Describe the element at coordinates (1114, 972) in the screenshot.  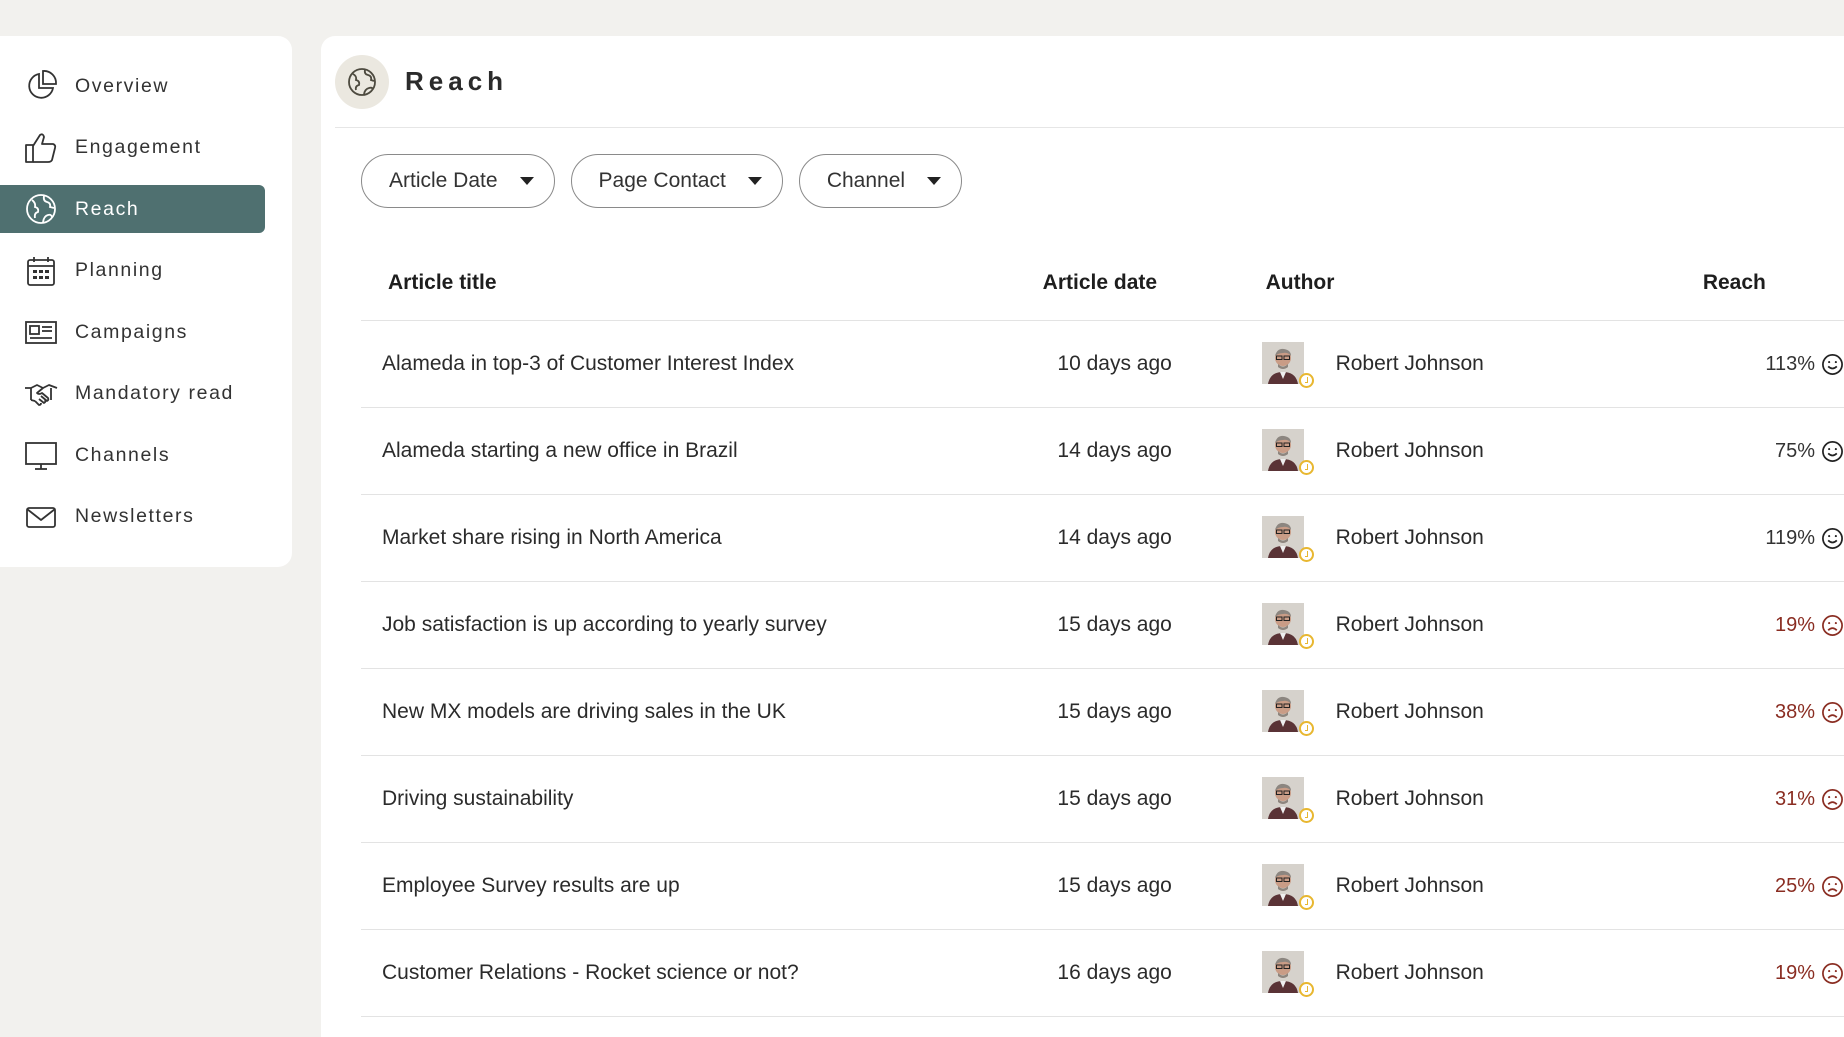
I see `article-date: 16 days ago` at that location.